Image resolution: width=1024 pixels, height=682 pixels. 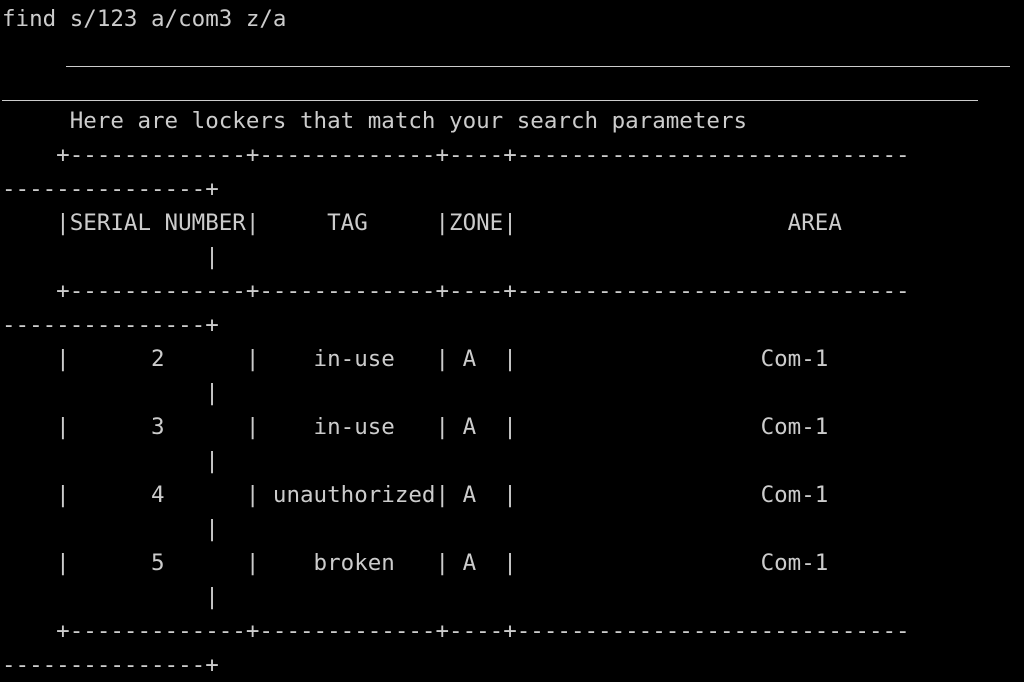 I want to click on terminal-line-command: find s/123 a/com3 z/a, so click(x=144, y=19).